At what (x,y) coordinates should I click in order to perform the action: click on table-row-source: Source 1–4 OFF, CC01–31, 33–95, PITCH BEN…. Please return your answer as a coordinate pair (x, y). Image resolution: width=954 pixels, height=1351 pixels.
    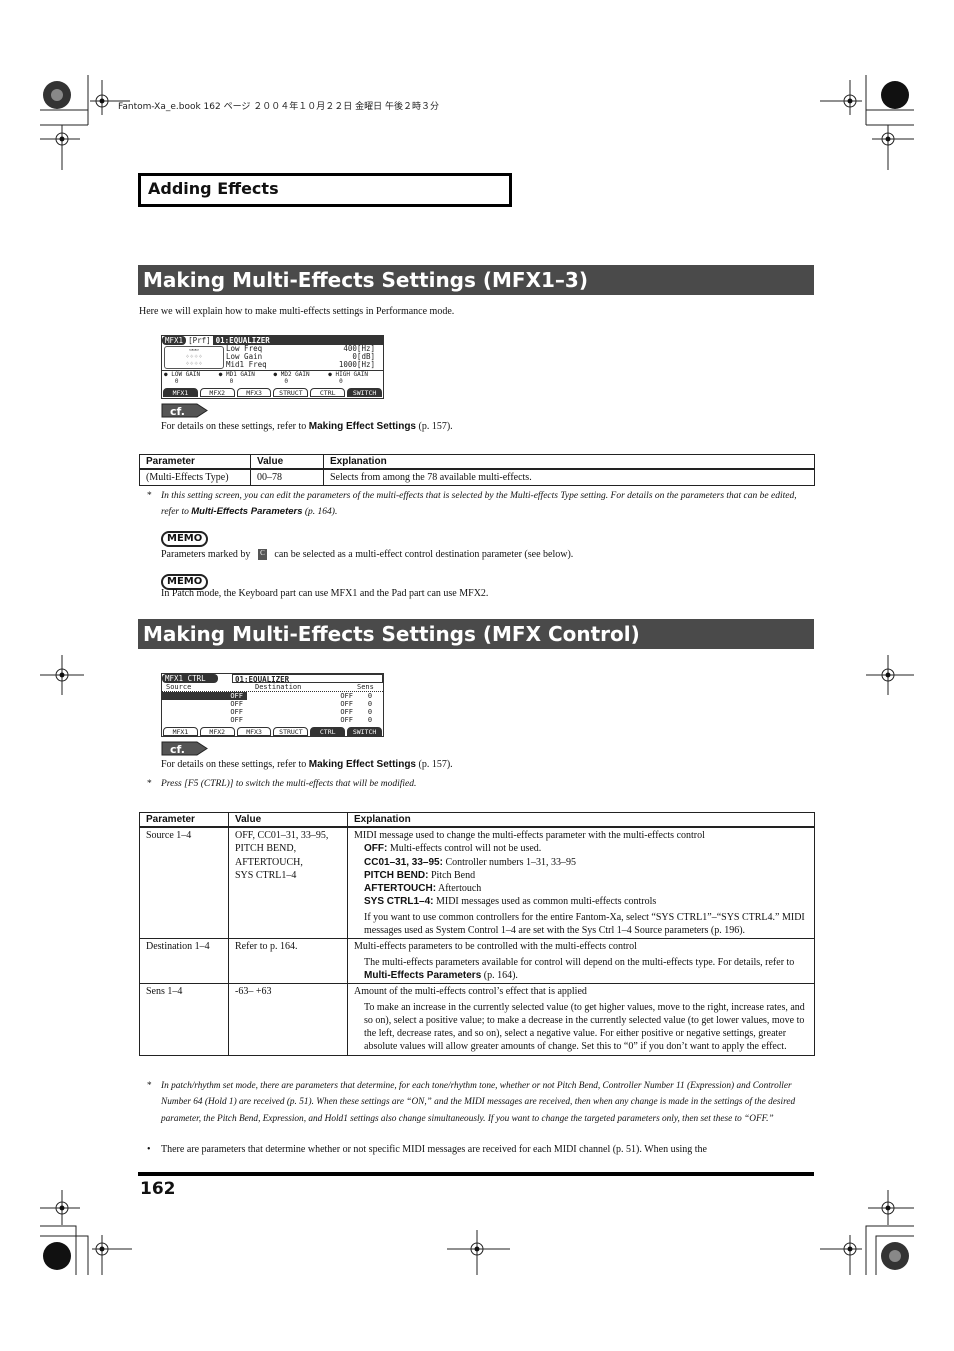
    Looking at the image, I should click on (477, 883).